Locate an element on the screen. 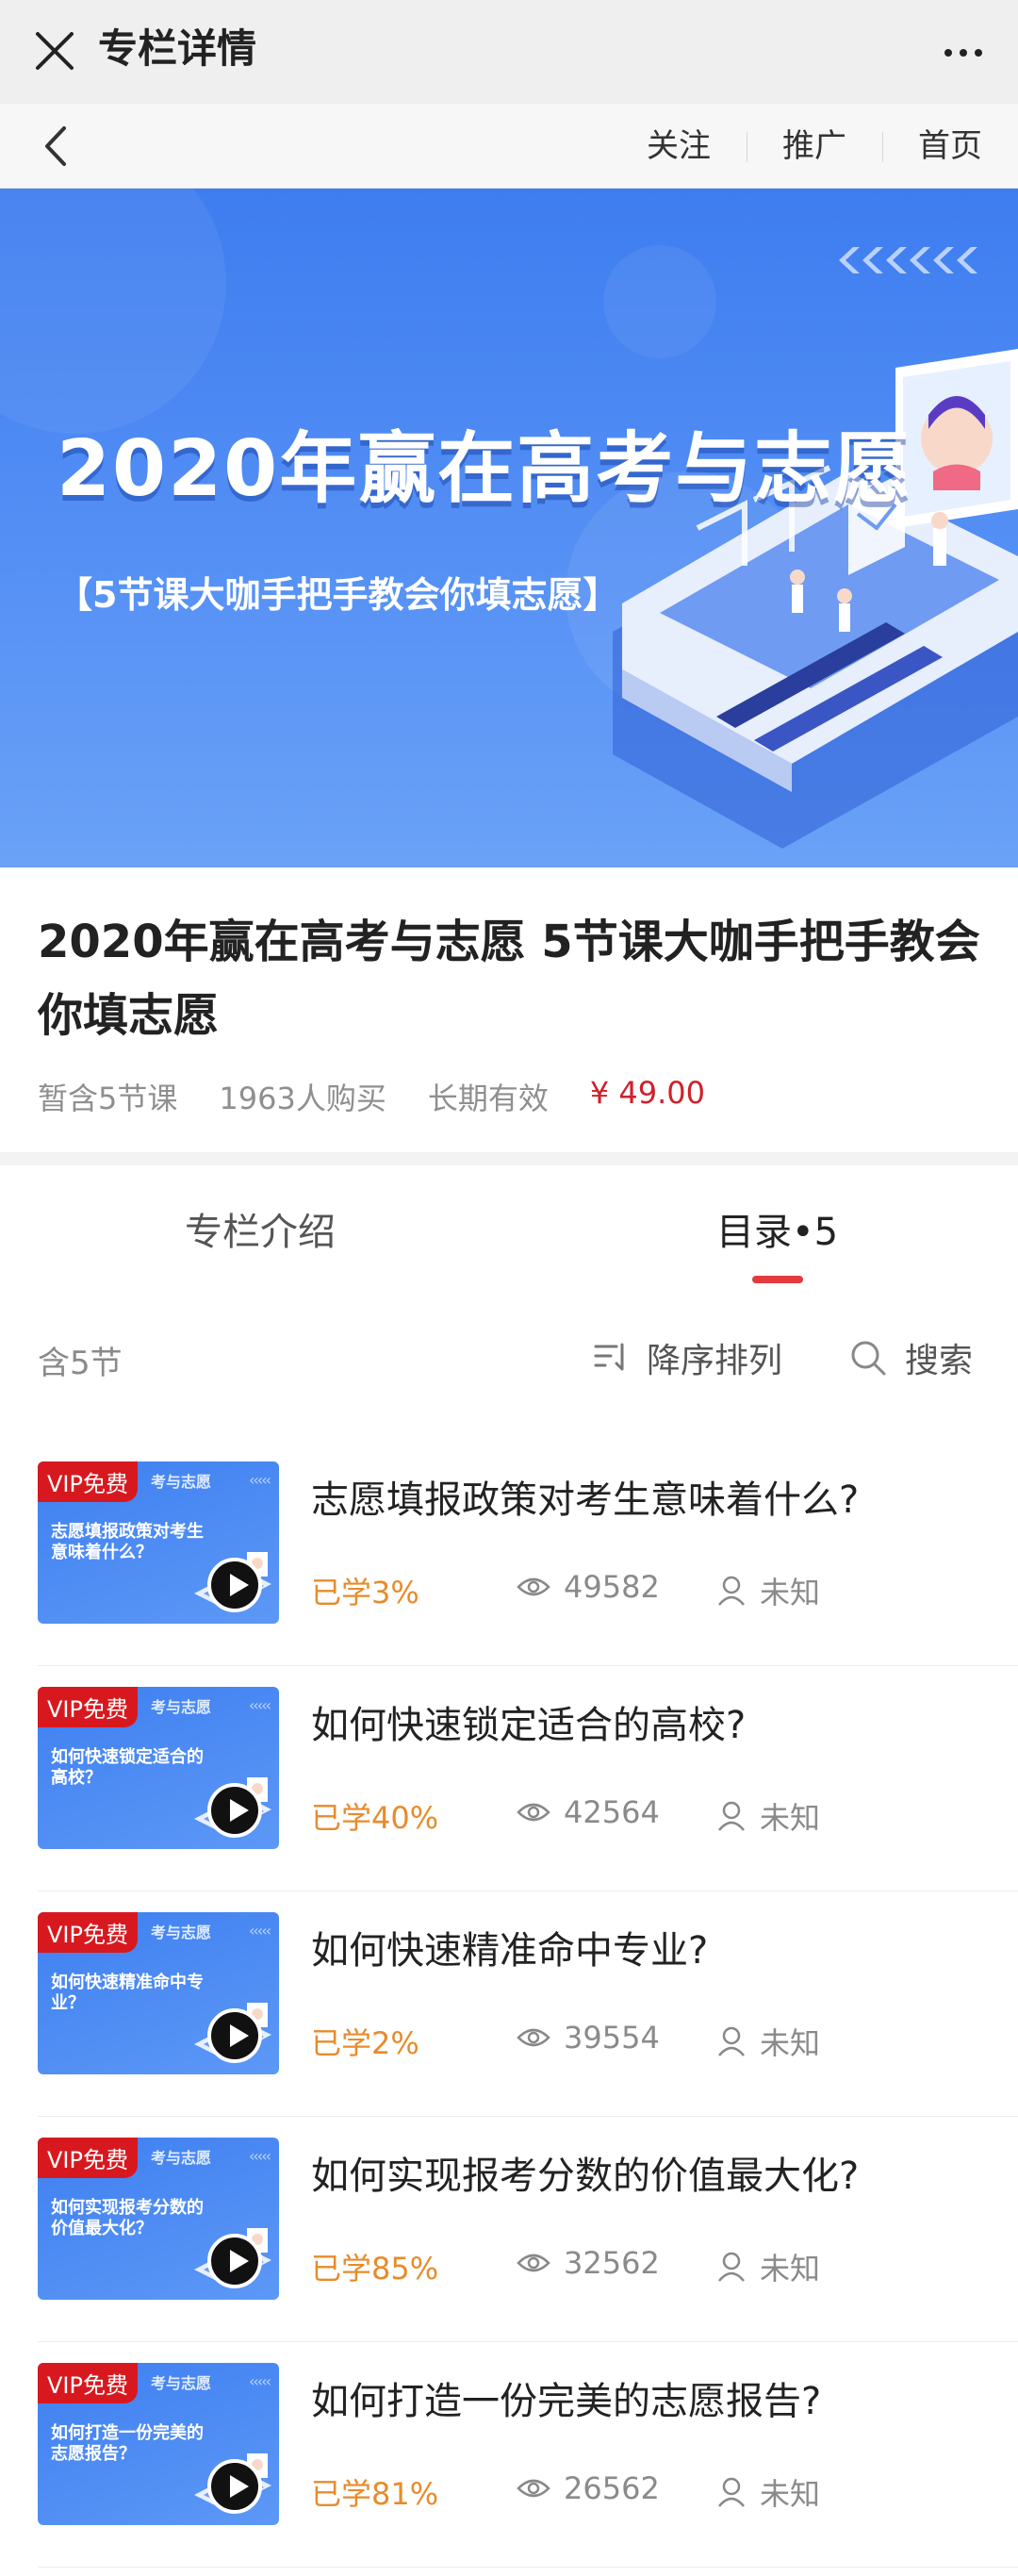 The width and height of the screenshot is (1018, 2576). back-icon is located at coordinates (56, 146).